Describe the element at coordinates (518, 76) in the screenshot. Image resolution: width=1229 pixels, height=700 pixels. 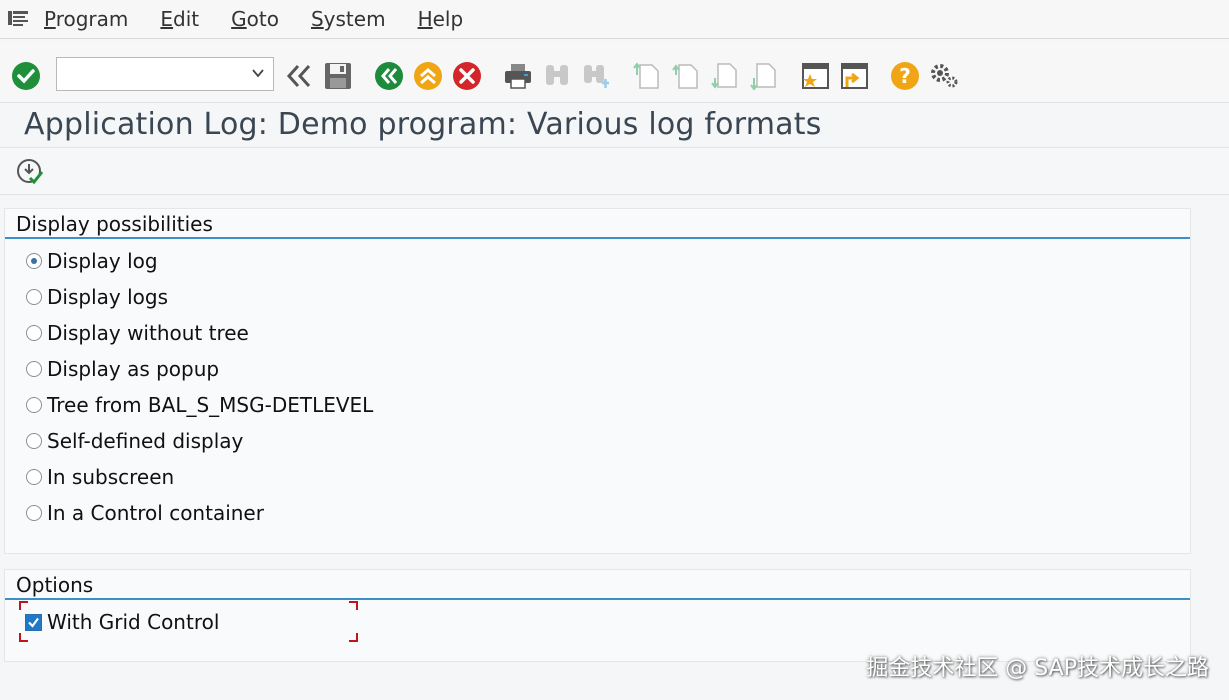
I see `print-icon` at that location.